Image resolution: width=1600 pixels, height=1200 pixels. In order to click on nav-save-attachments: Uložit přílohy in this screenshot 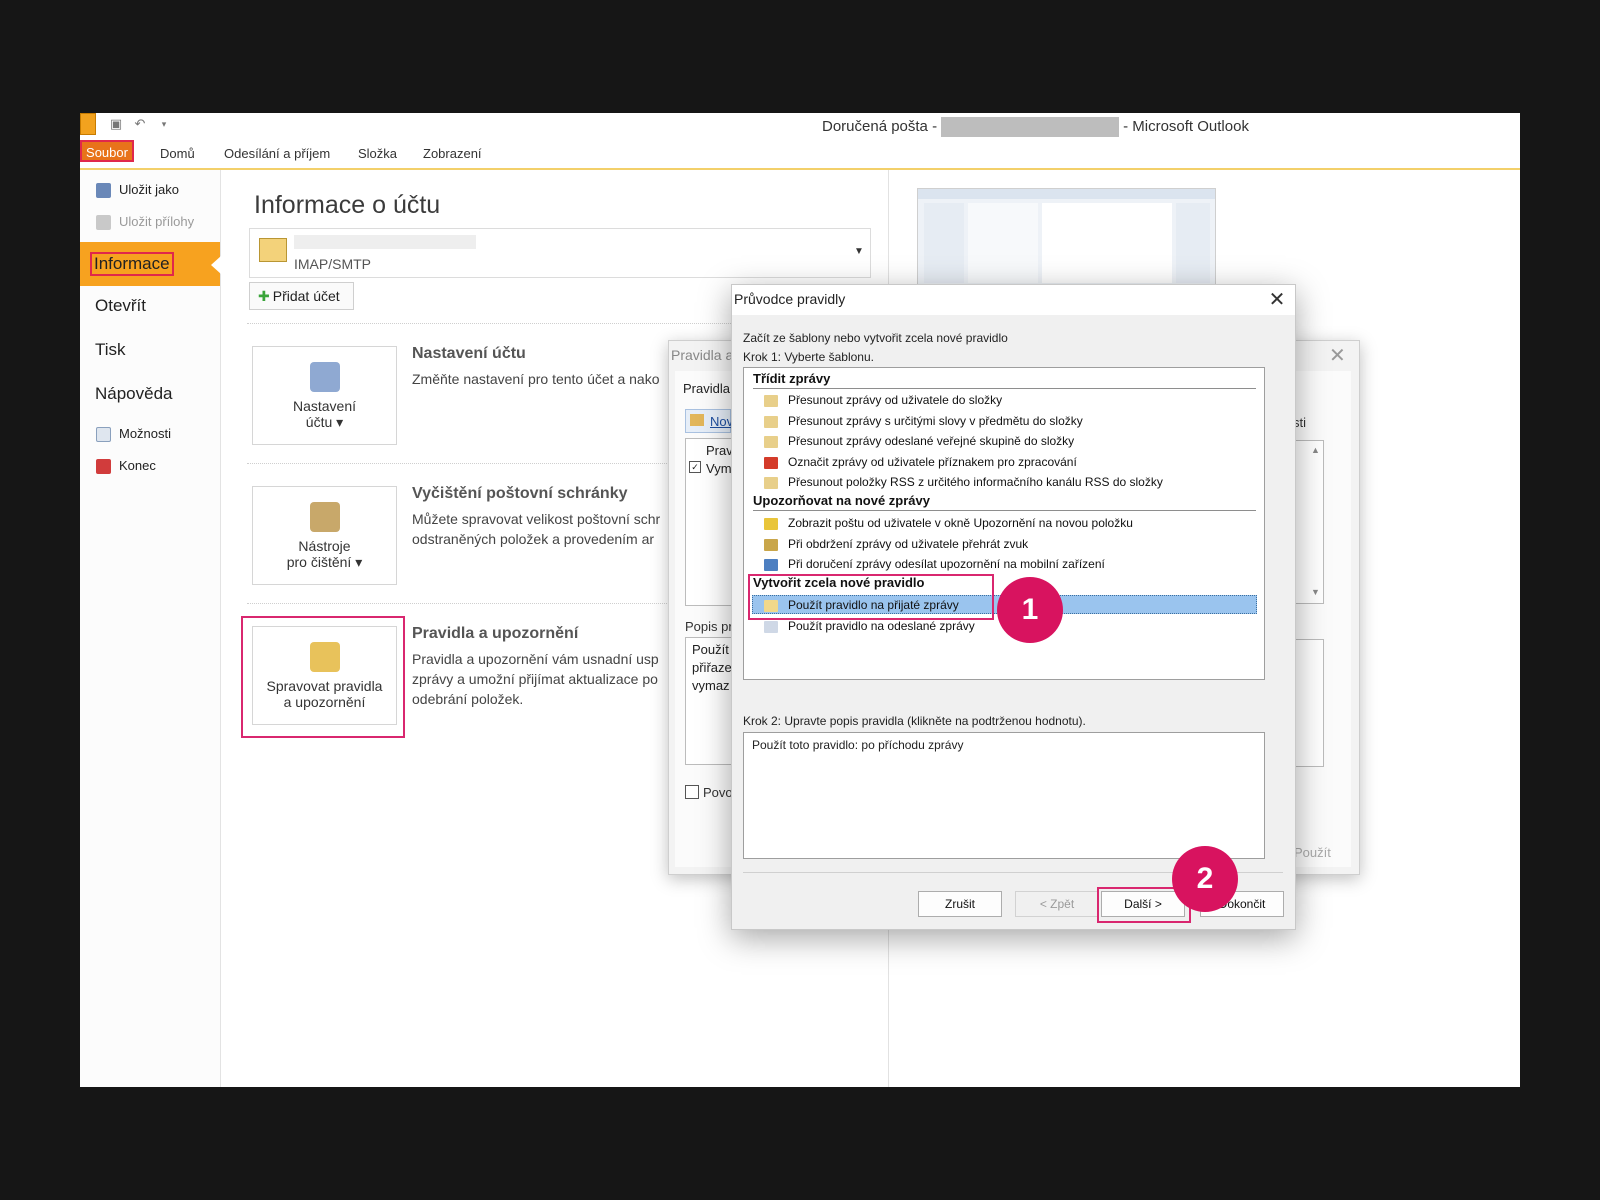, I will do `click(145, 222)`.